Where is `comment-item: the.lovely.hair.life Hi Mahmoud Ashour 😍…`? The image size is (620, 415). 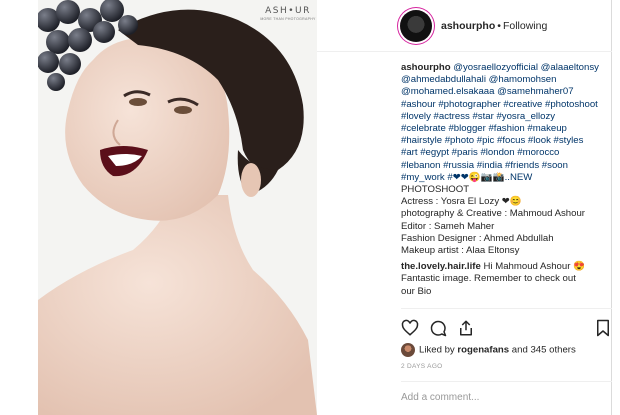 comment-item: the.lovely.hair.life Hi Mahmoud Ashour 😍… is located at coordinates (501, 279).